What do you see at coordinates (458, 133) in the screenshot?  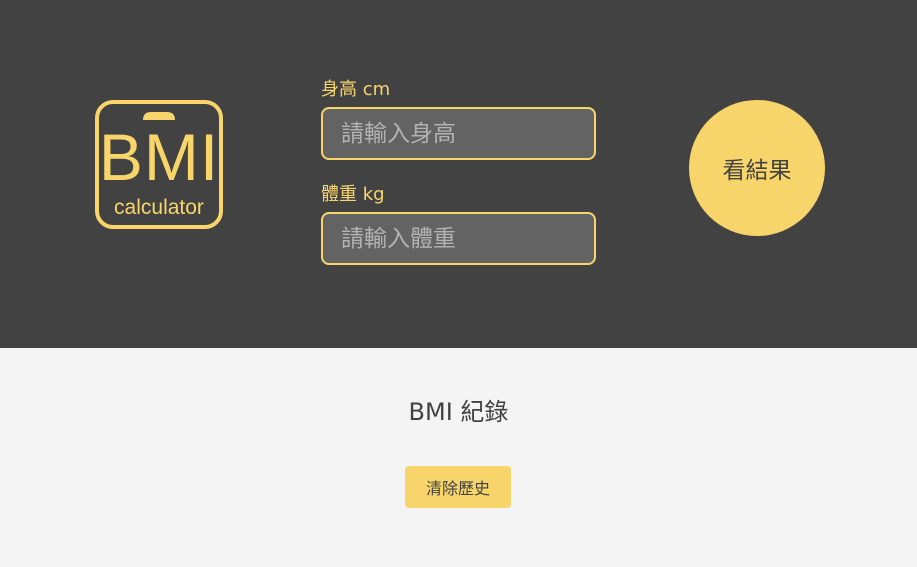 I see `height-input` at bounding box center [458, 133].